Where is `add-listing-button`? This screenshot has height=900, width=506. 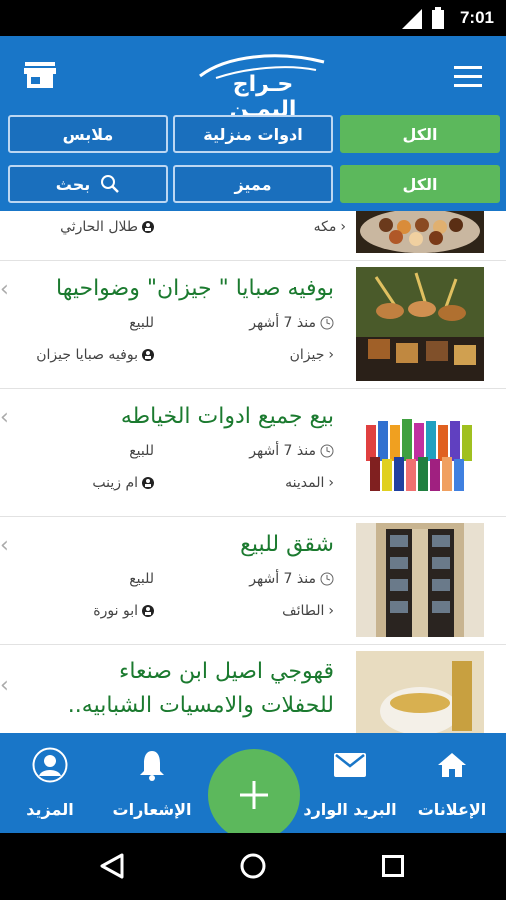
add-listing-button is located at coordinates (254, 795).